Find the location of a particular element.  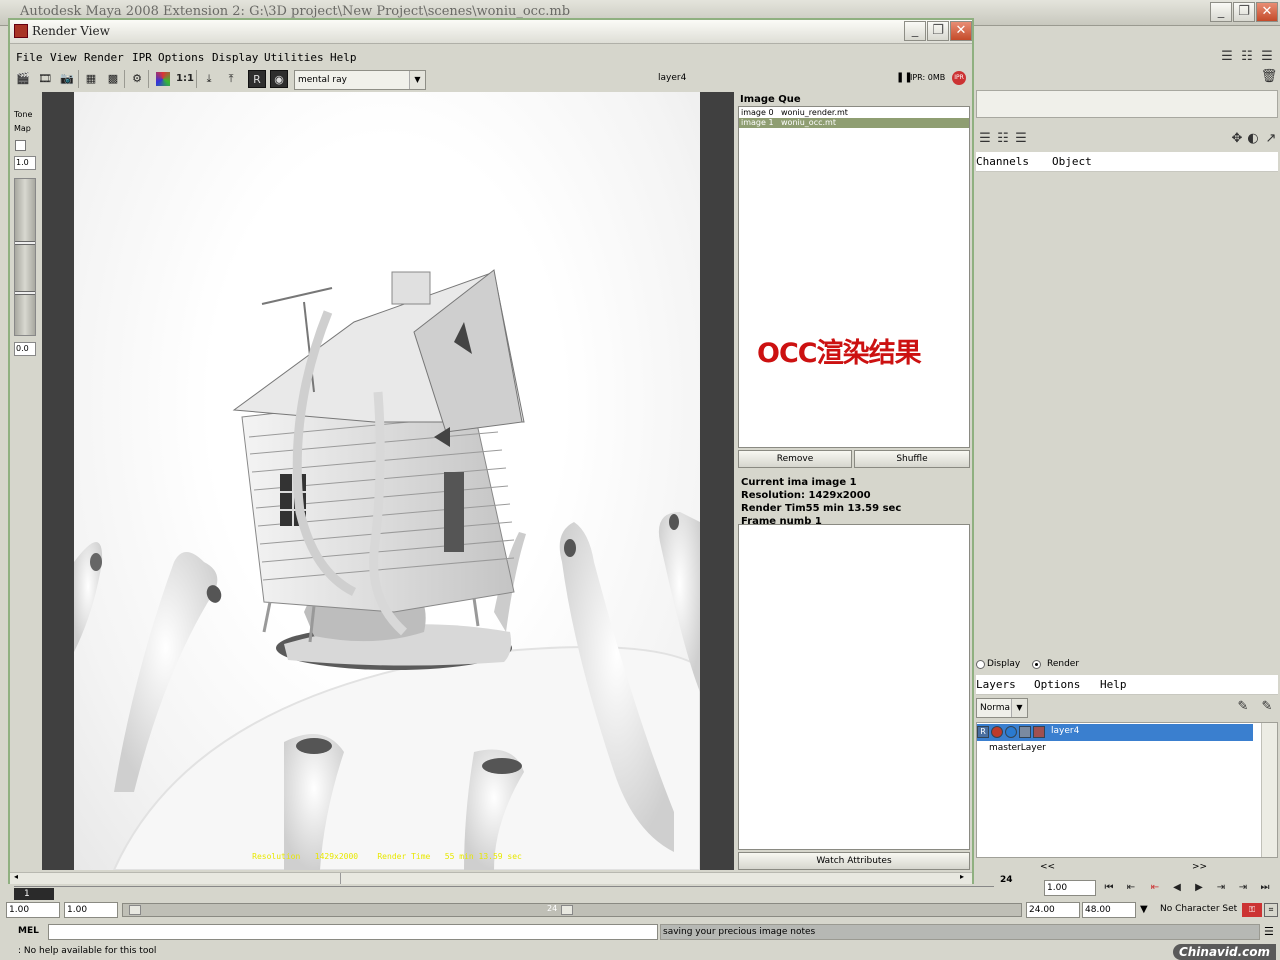

remove-image-icon: ⤒ is located at coordinates (231, 79).